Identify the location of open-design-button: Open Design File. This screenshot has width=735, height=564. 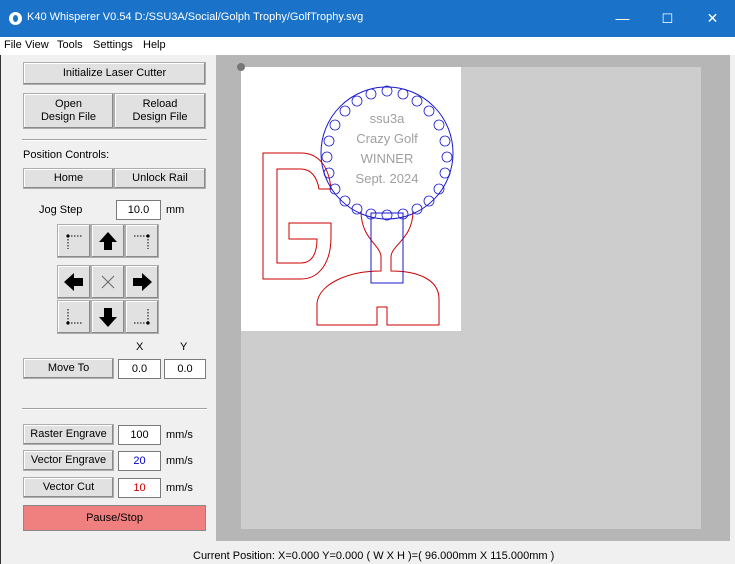
(68, 111).